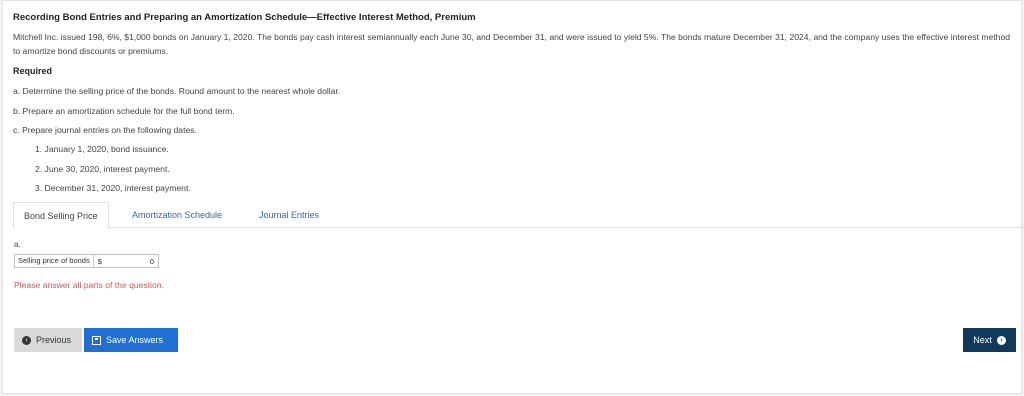  I want to click on subpart-1-text: 1. January 1, 2020, bond issuance., so click(102, 149).